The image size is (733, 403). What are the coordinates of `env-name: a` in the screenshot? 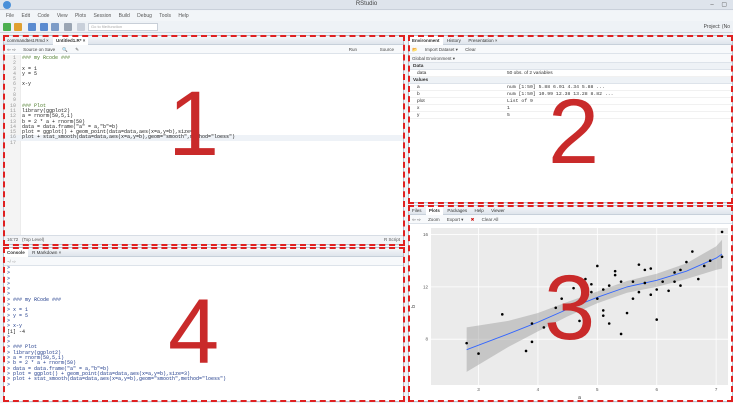 It's located at (418, 87).